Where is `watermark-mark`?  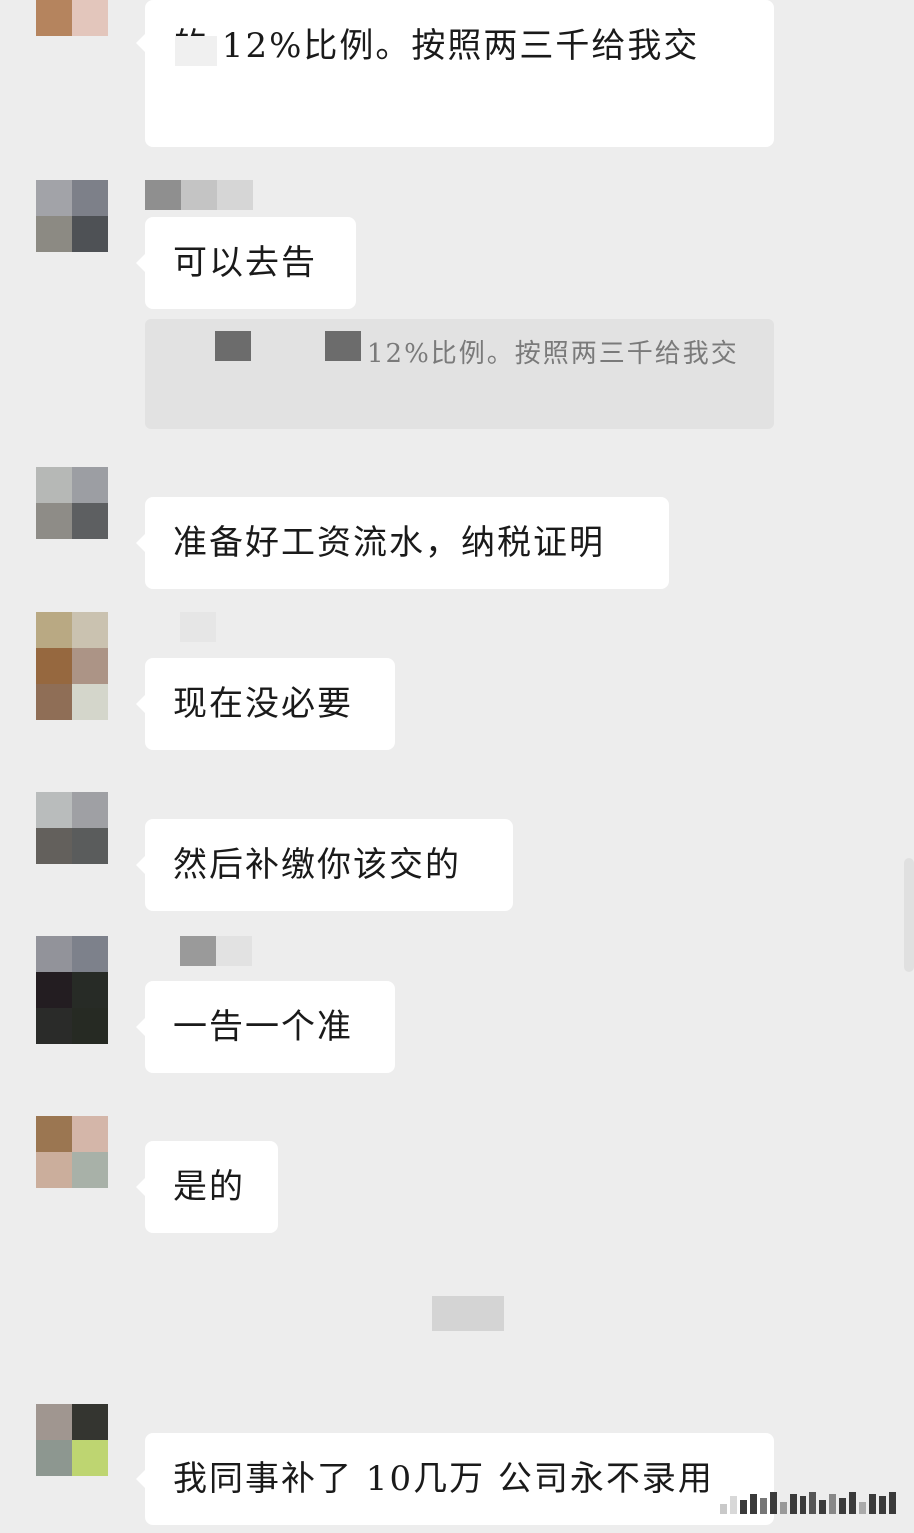 watermark-mark is located at coordinates (808, 1501).